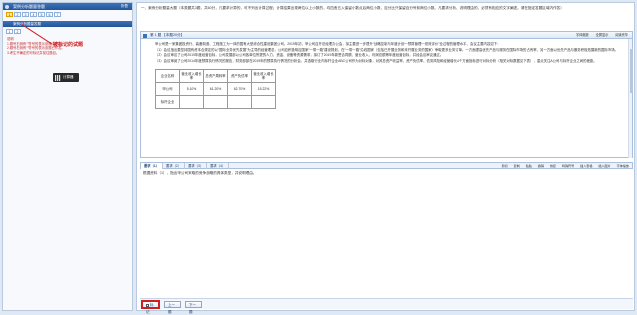 This screenshot has height=315, width=637. I want to click on calculator-button: 计算器, so click(66, 77).